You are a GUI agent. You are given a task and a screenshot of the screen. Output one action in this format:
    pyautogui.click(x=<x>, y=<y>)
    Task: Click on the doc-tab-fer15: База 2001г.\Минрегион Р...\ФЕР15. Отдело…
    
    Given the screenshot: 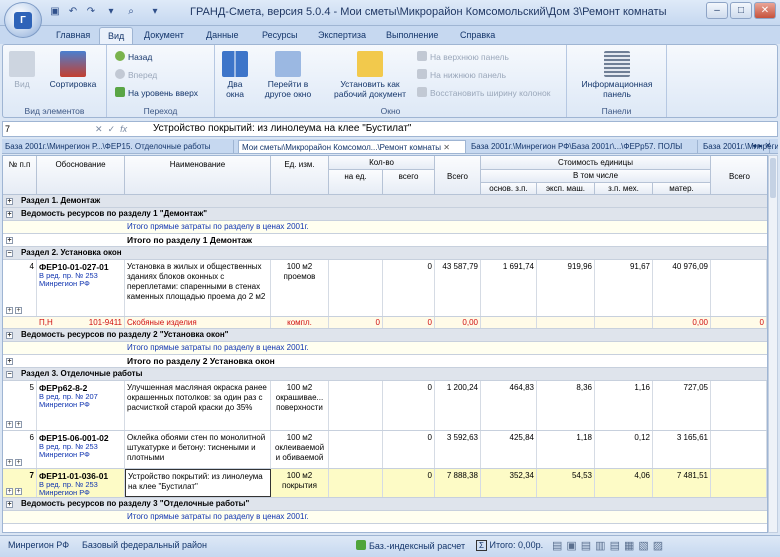 What is the action you would take?
    pyautogui.click(x=118, y=146)
    